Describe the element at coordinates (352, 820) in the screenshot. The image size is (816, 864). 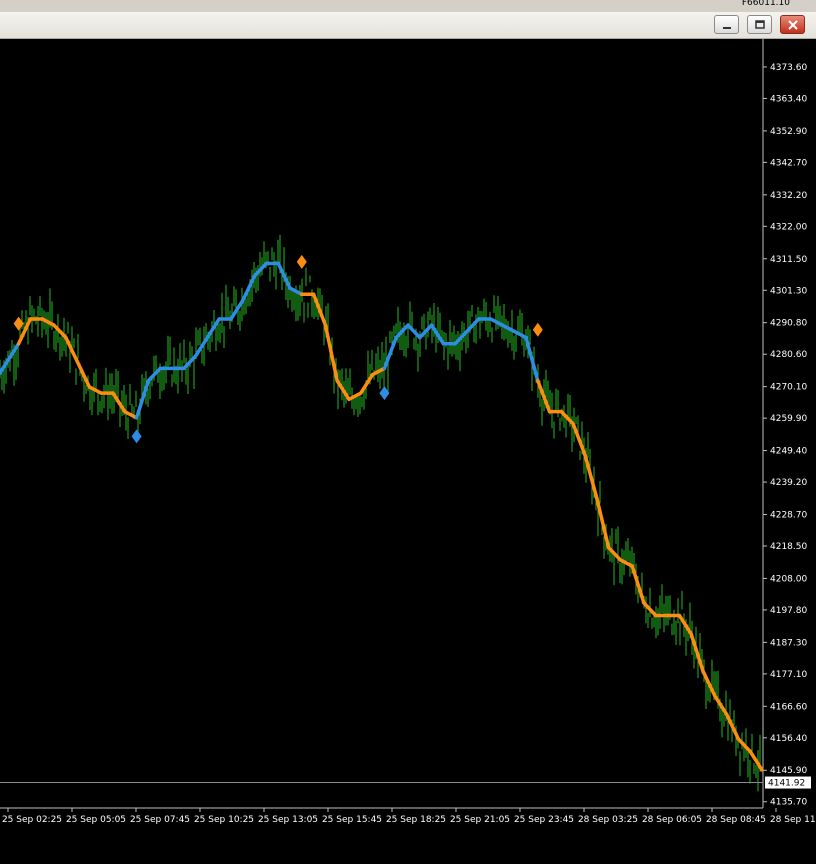
I see `x-tick-label: 25 Sep 15:45` at that location.